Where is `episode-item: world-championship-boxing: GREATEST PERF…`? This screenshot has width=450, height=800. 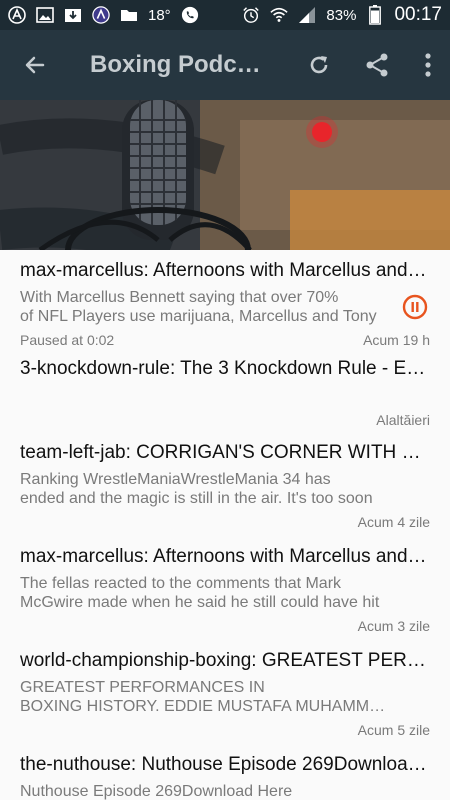
episode-item: world-championship-boxing: GREATEST PERF… is located at coordinates (225, 692).